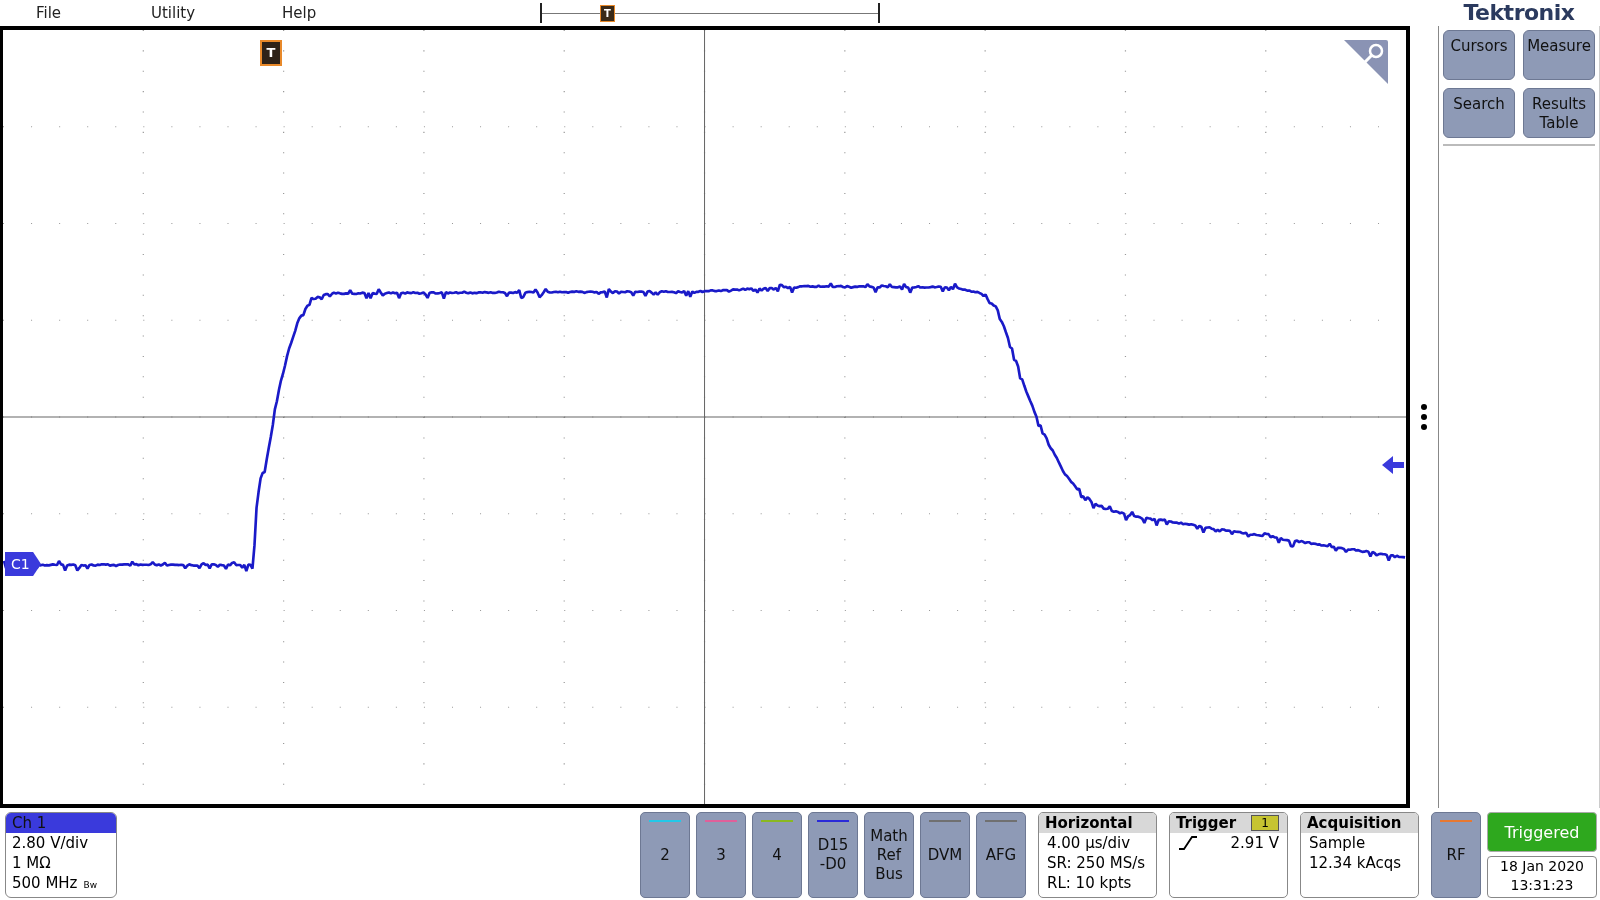 This screenshot has width=1600, height=900. I want to click on panel-title: Trigger, so click(1206, 823).